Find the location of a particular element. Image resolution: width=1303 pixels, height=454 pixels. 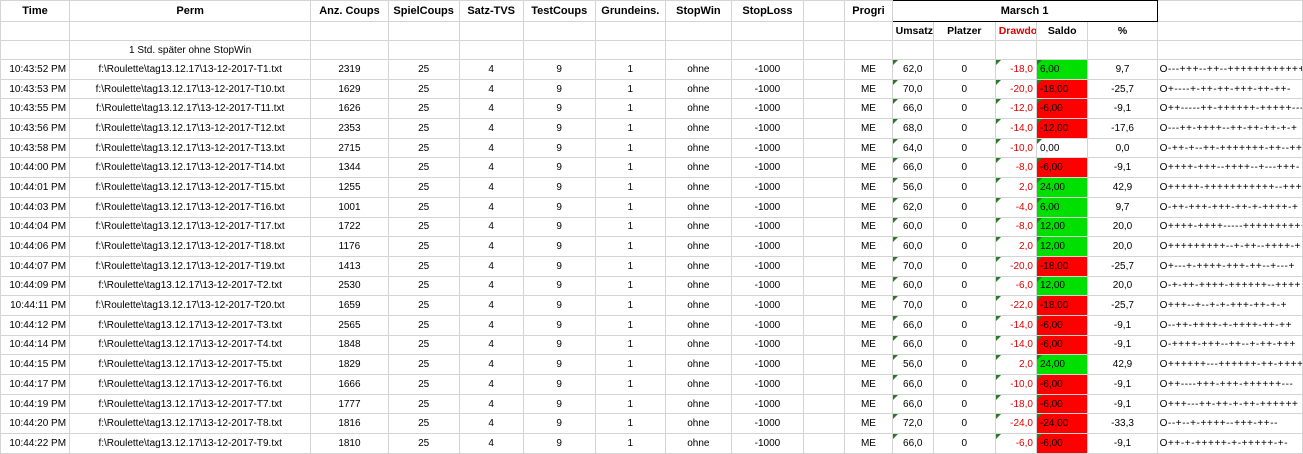

col-header-grundeins: Grundeins. is located at coordinates (630, 11).